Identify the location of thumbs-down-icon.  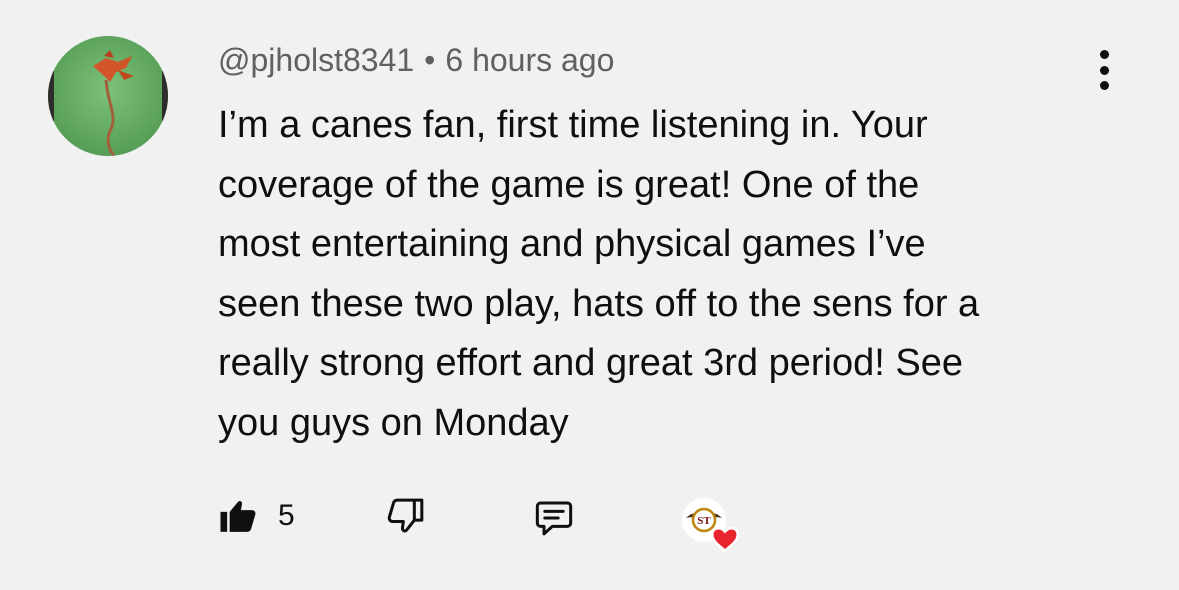
(405, 515).